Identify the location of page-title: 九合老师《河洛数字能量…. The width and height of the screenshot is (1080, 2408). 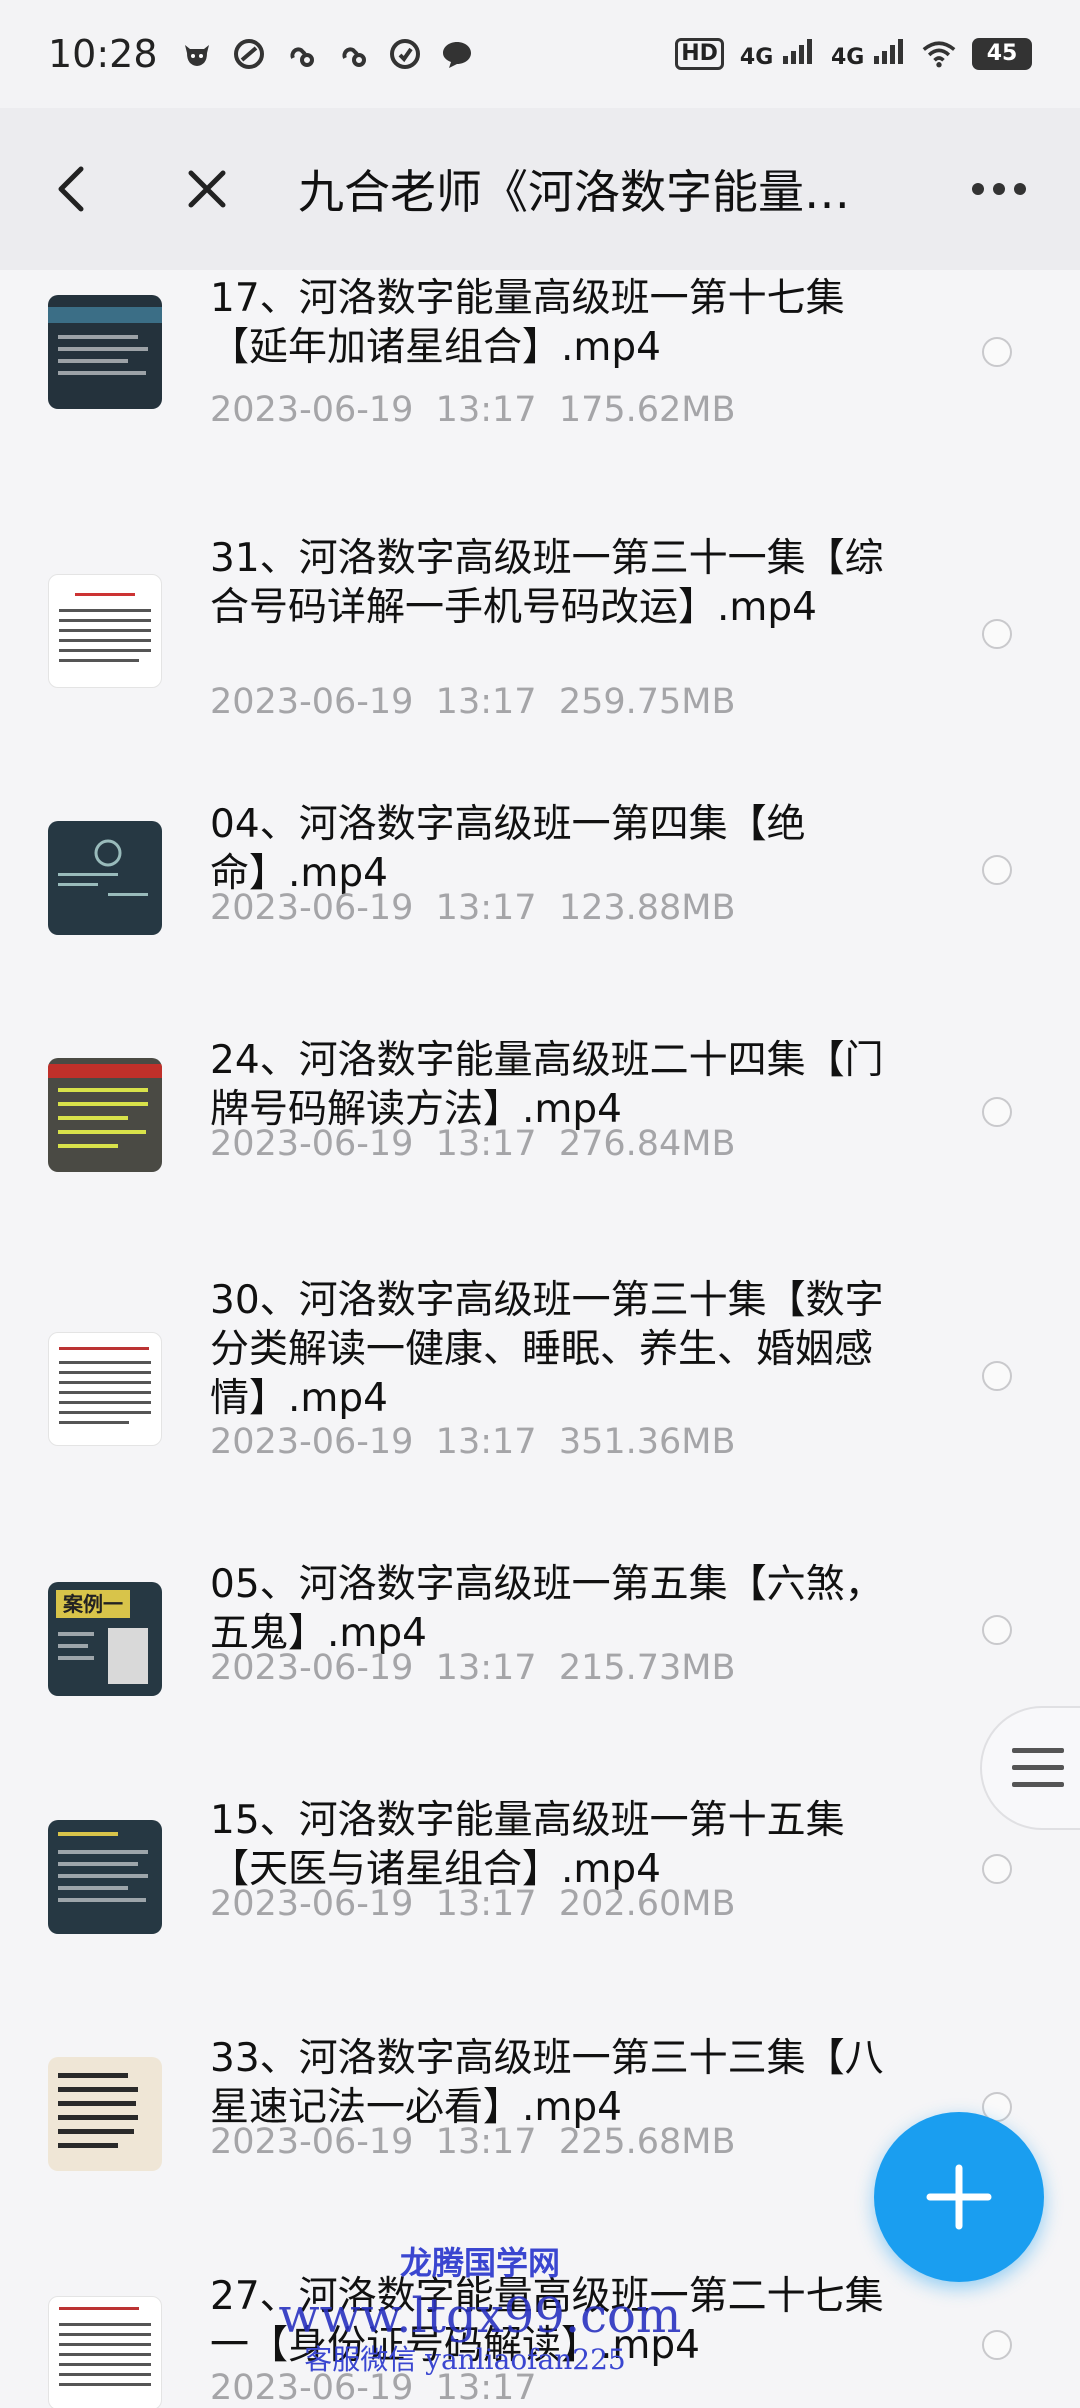
(574, 192).